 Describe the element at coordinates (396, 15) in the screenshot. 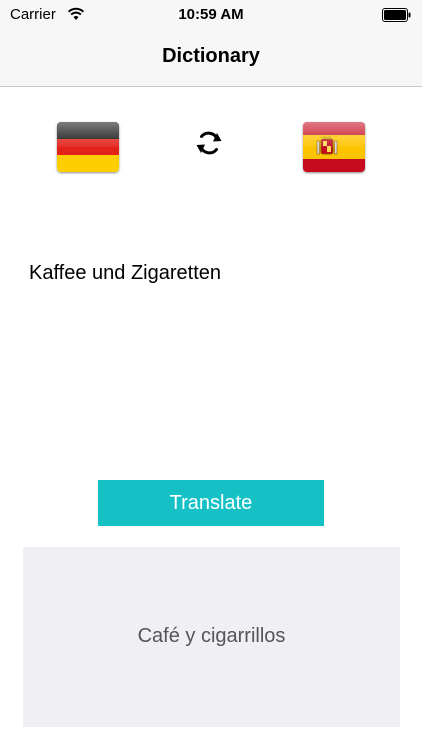

I see `battery-icon` at that location.